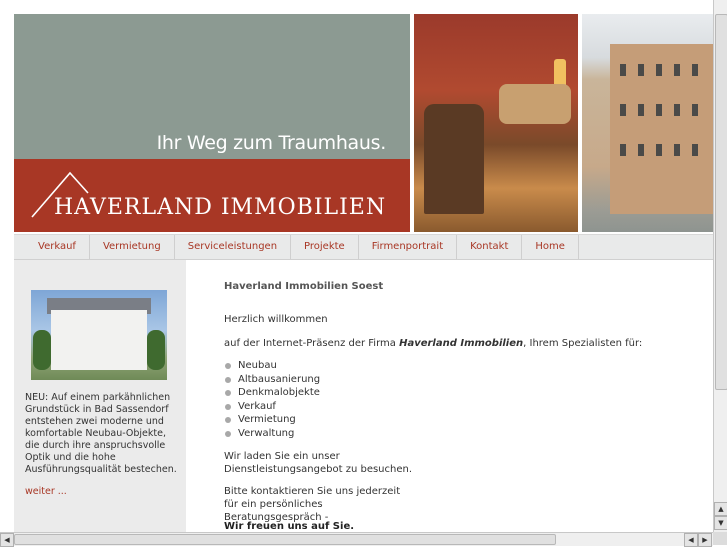  Describe the element at coordinates (461, 343) in the screenshot. I see `intro-company: Haverland Immobilien` at that location.